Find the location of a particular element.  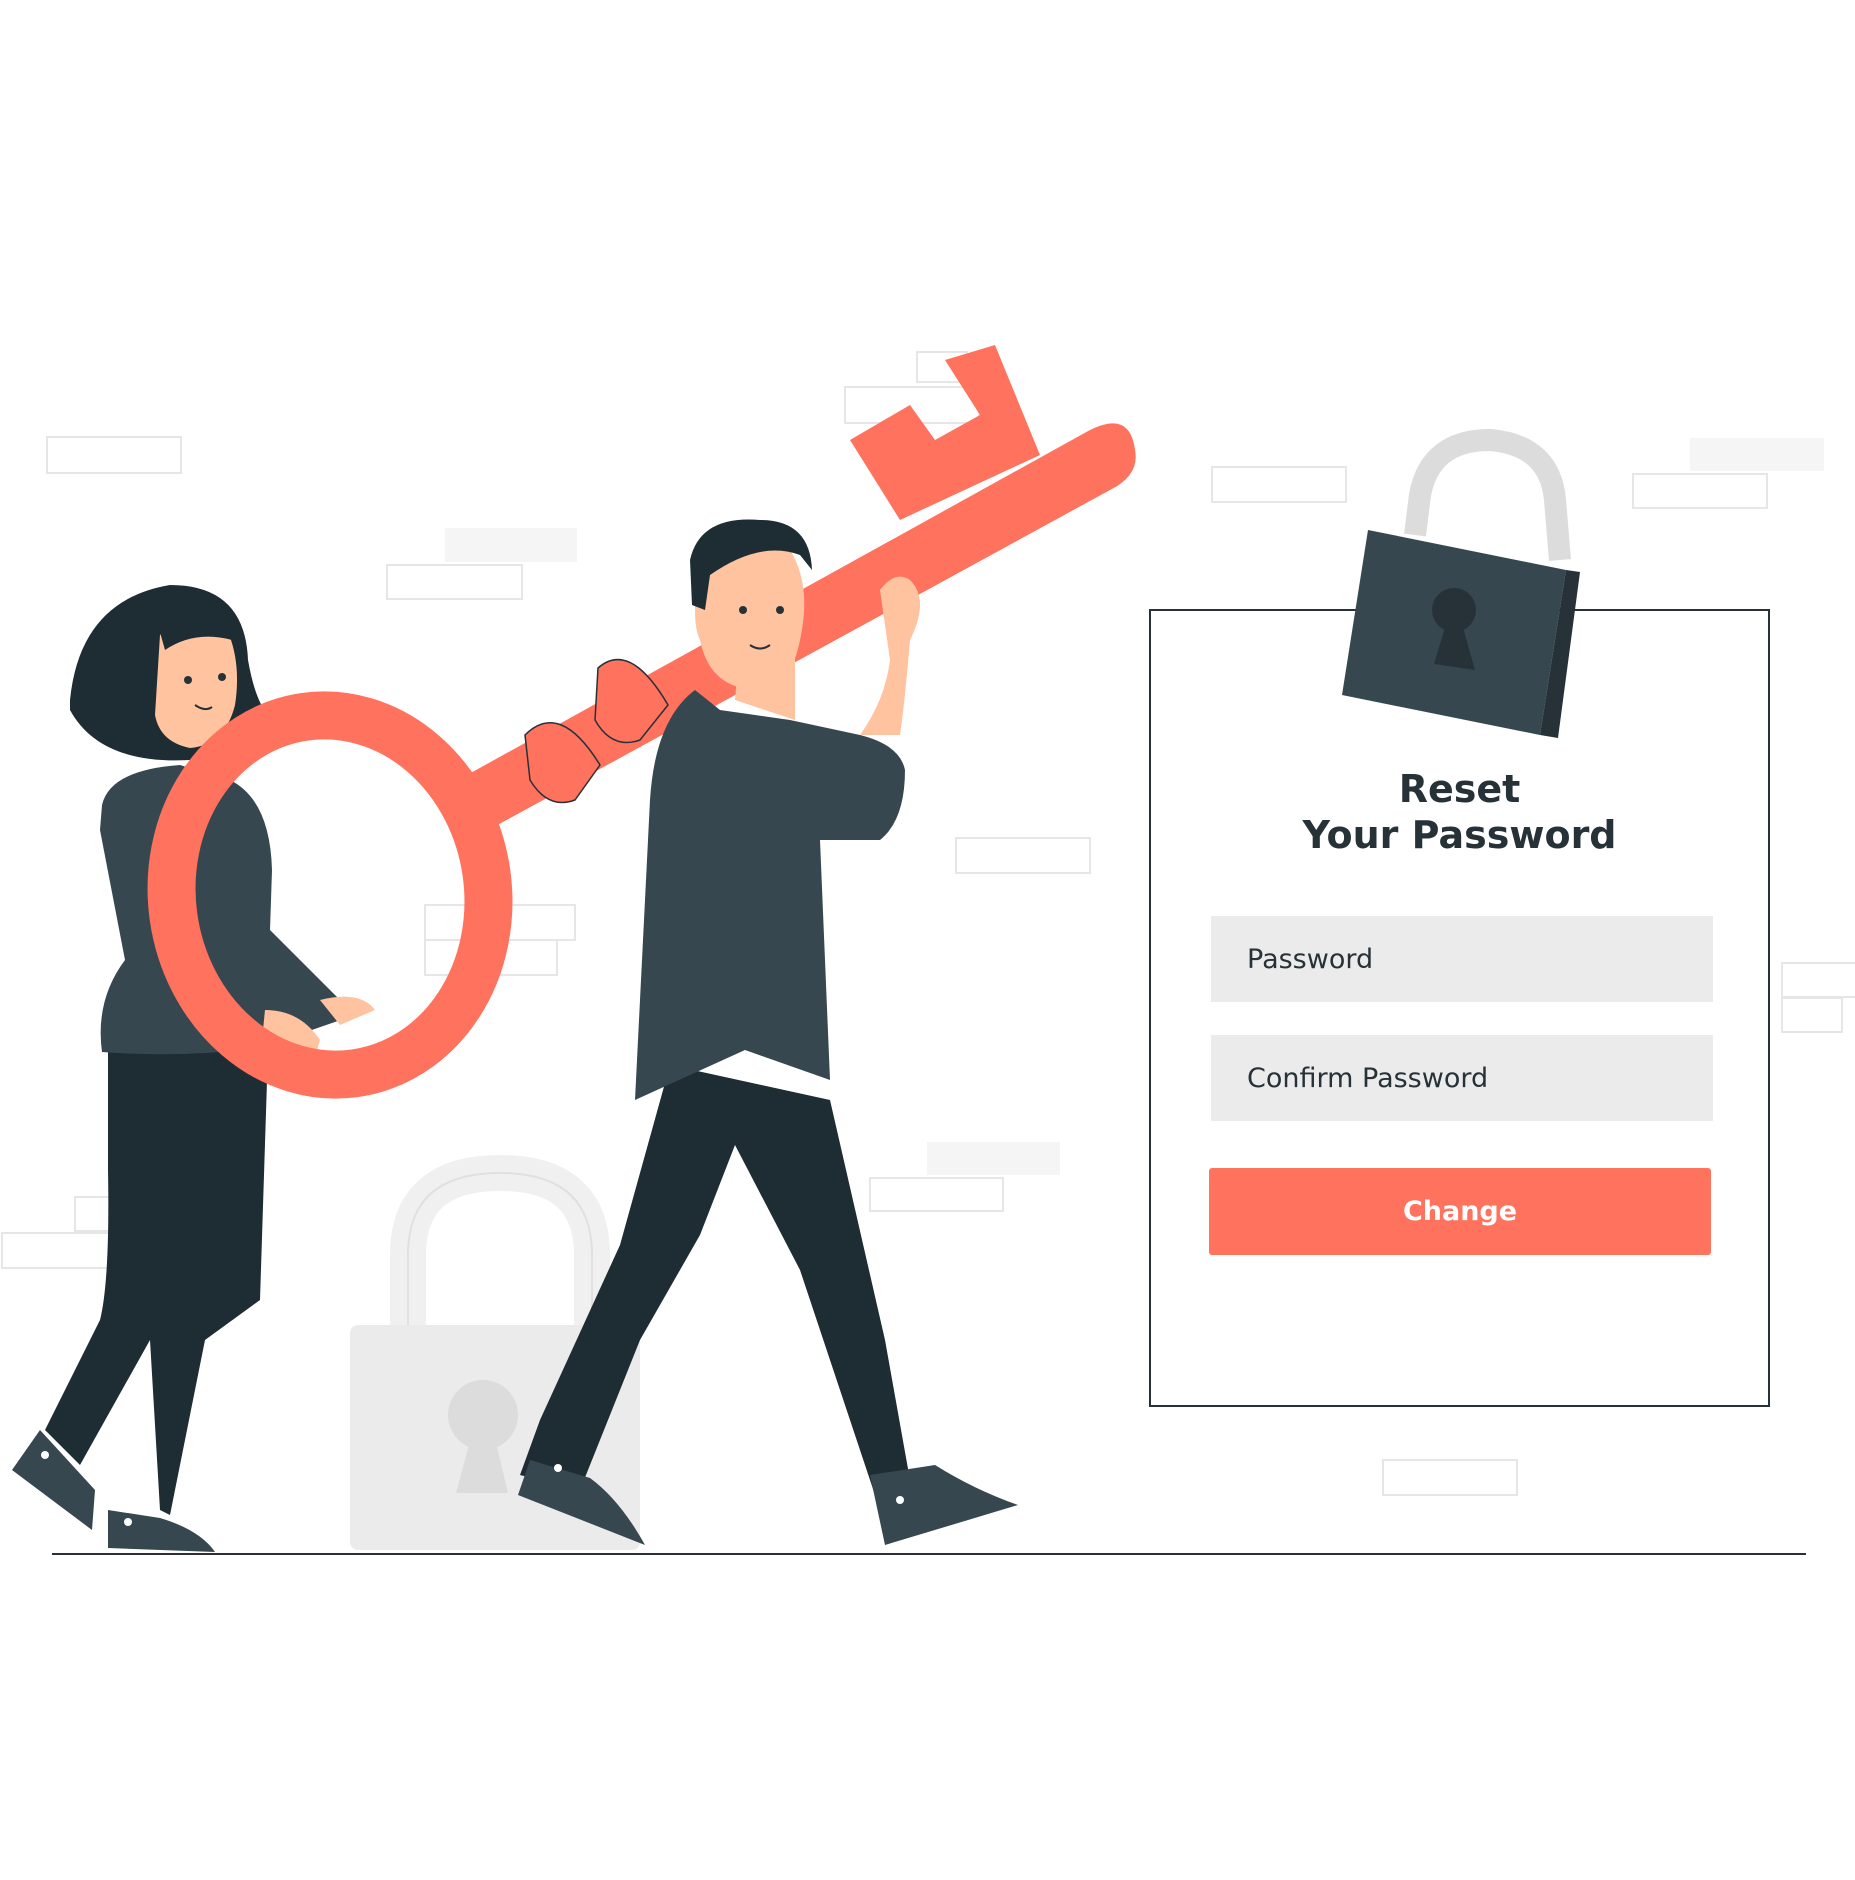

title-line-1: Reset is located at coordinates (1459, 789).